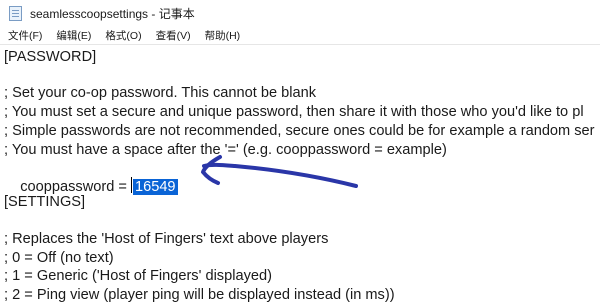 The height and width of the screenshot is (304, 600). Describe the element at coordinates (155, 187) in the screenshot. I see `selected-password-value: 16549` at that location.